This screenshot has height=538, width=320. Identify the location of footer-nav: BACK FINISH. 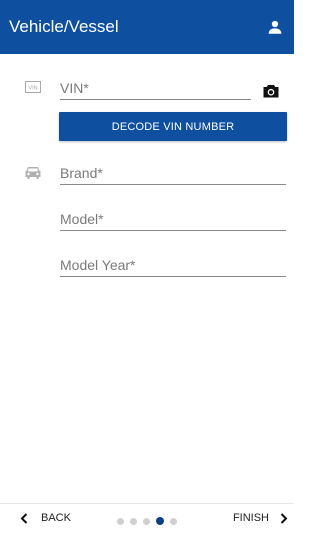
(147, 521).